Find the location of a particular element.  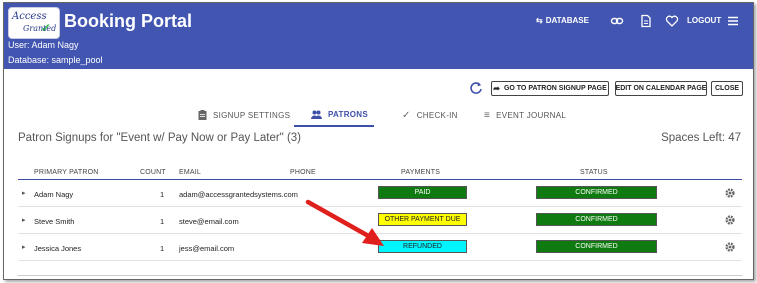

swap-icon: ⇆ is located at coordinates (539, 20).